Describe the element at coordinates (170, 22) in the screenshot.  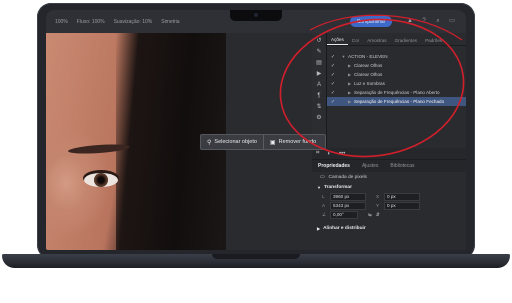
I see `option-symmetry: Simetria` at that location.